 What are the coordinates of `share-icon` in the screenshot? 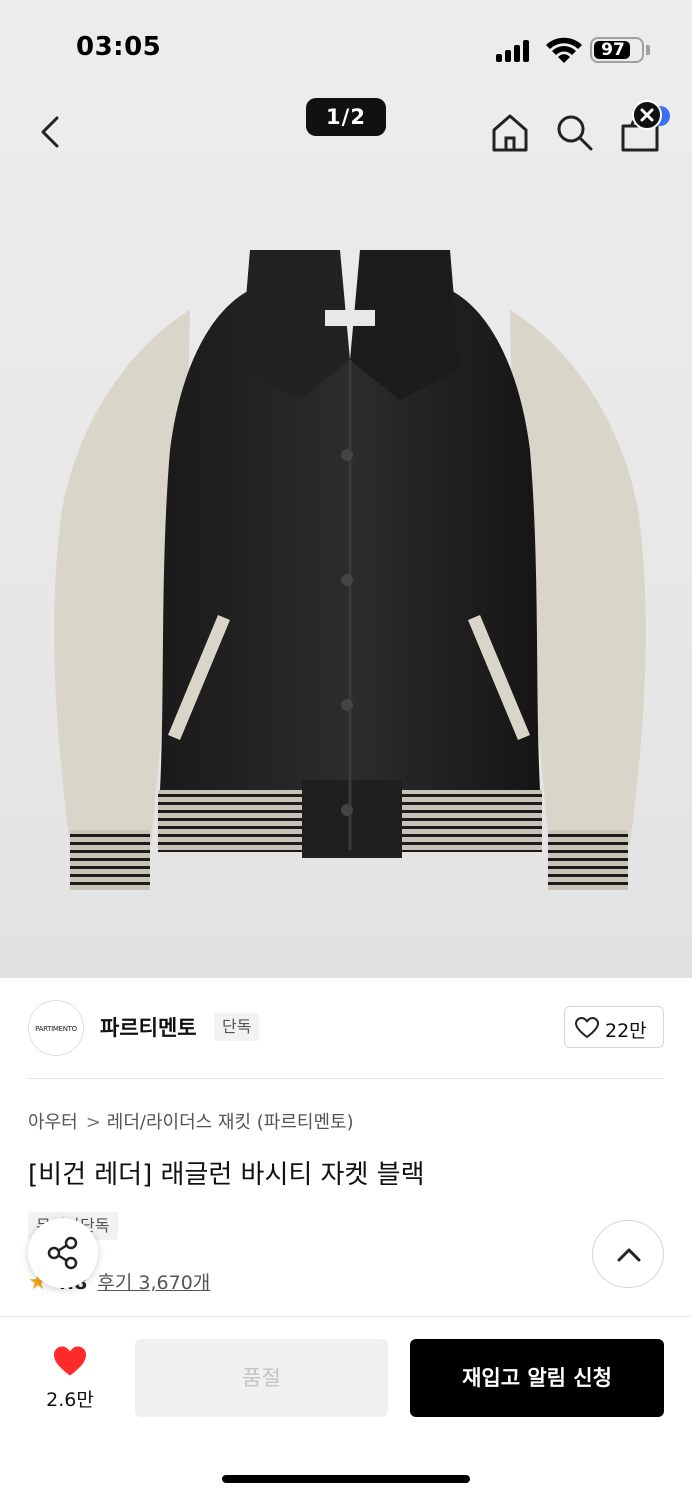 It's located at (62, 1253).